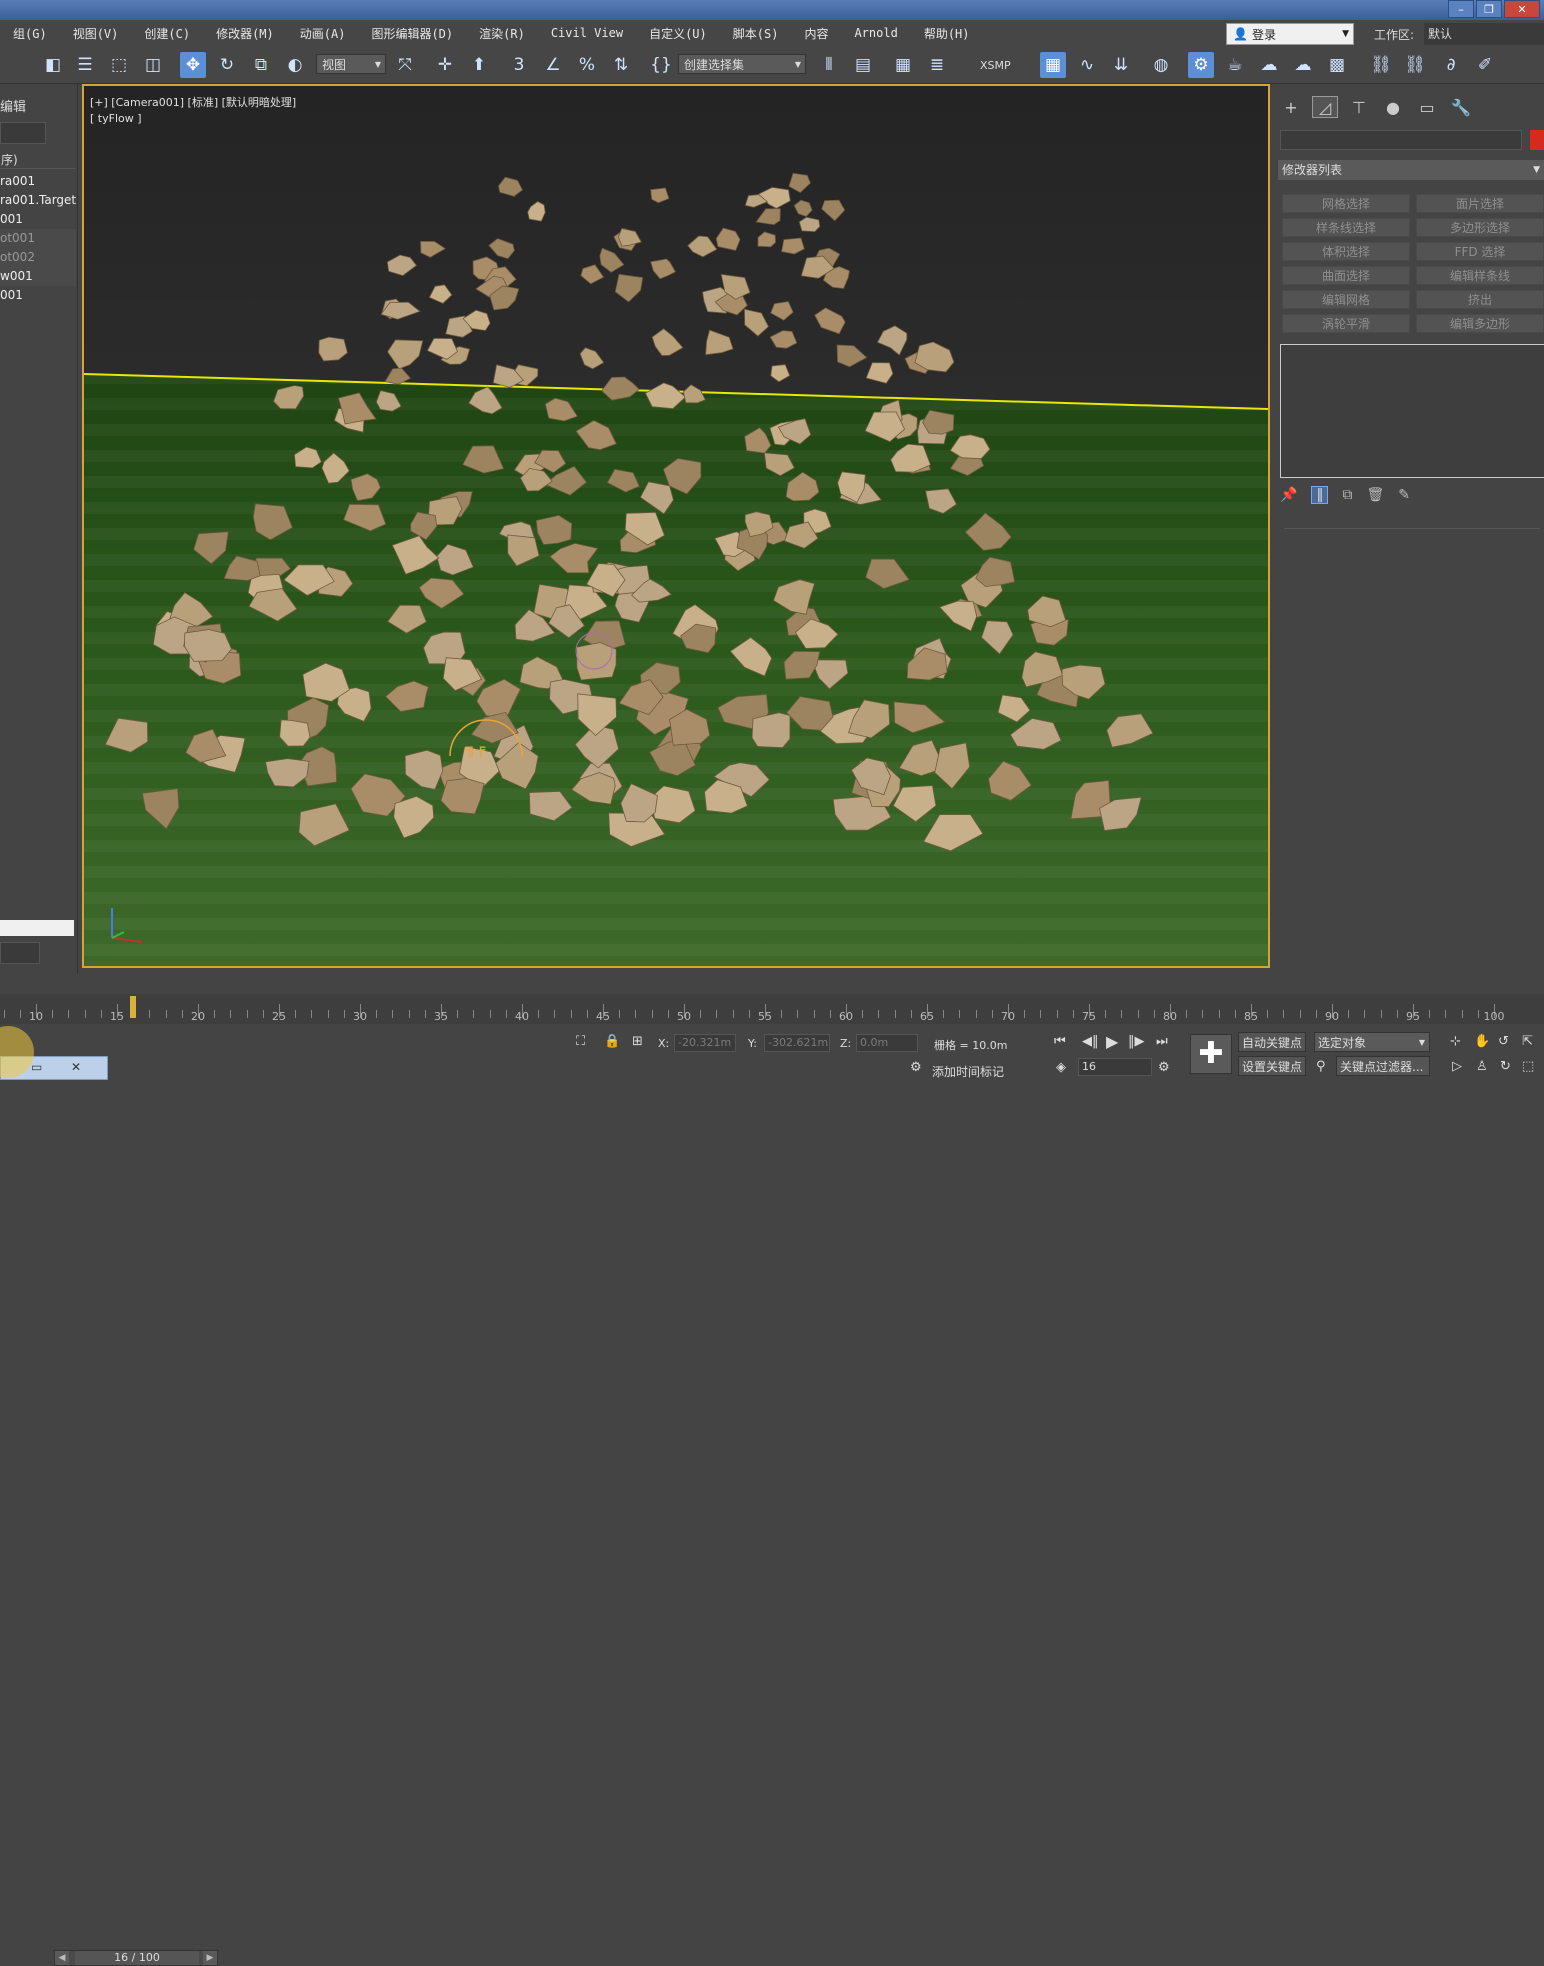 This screenshot has height=1966, width=1544. I want to click on restore-icon: ▭, so click(36, 1067).